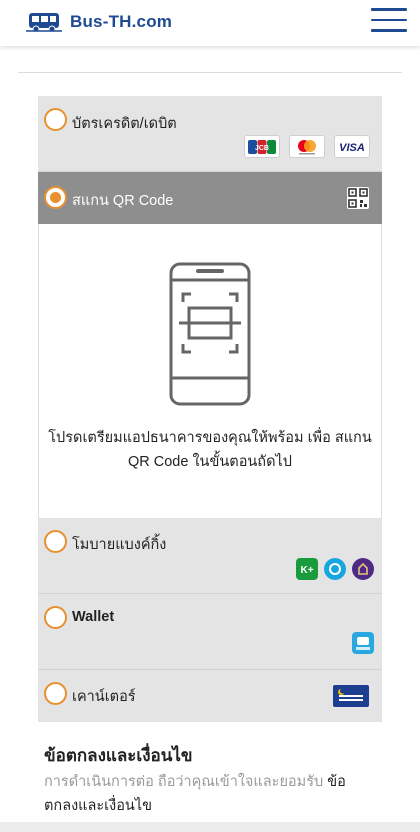  I want to click on svg-text: JCB, so click(262, 148).